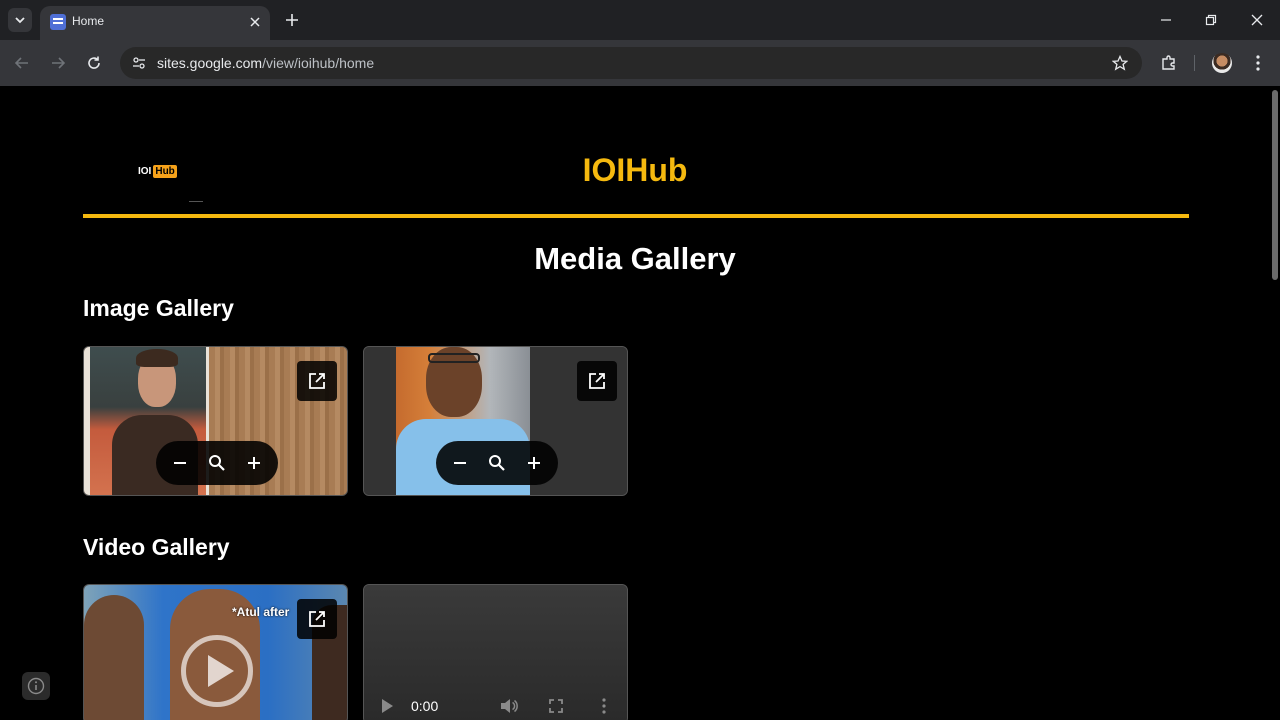 This screenshot has width=1280, height=720. I want to click on browser-tab-home: Home, so click(155, 23).